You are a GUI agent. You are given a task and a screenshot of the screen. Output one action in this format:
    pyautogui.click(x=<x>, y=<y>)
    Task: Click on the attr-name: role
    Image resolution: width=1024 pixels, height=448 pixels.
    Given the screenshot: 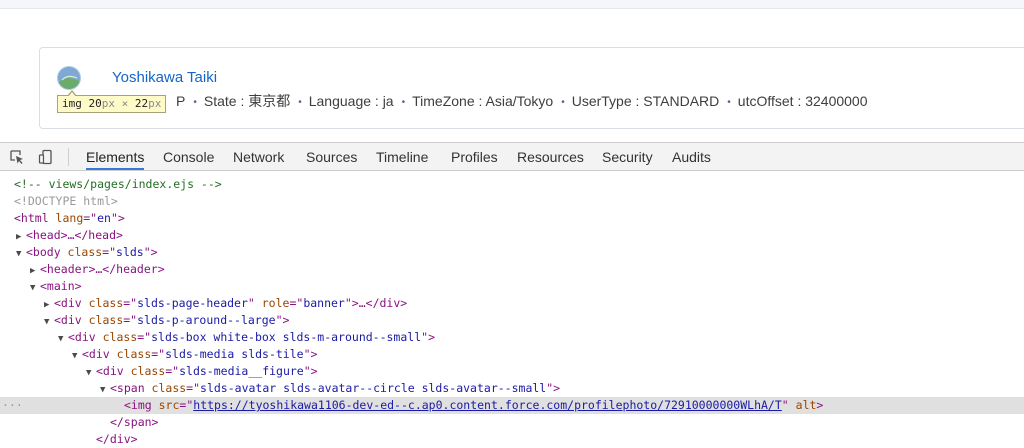 What is the action you would take?
    pyautogui.click(x=275, y=303)
    